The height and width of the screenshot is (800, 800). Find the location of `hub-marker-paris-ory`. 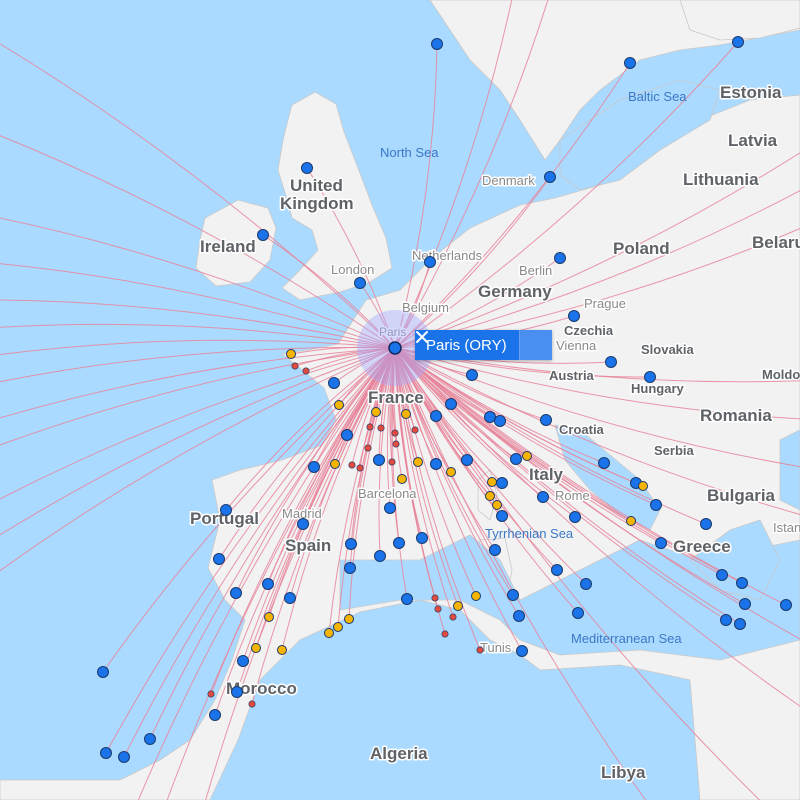

hub-marker-paris-ory is located at coordinates (395, 348).